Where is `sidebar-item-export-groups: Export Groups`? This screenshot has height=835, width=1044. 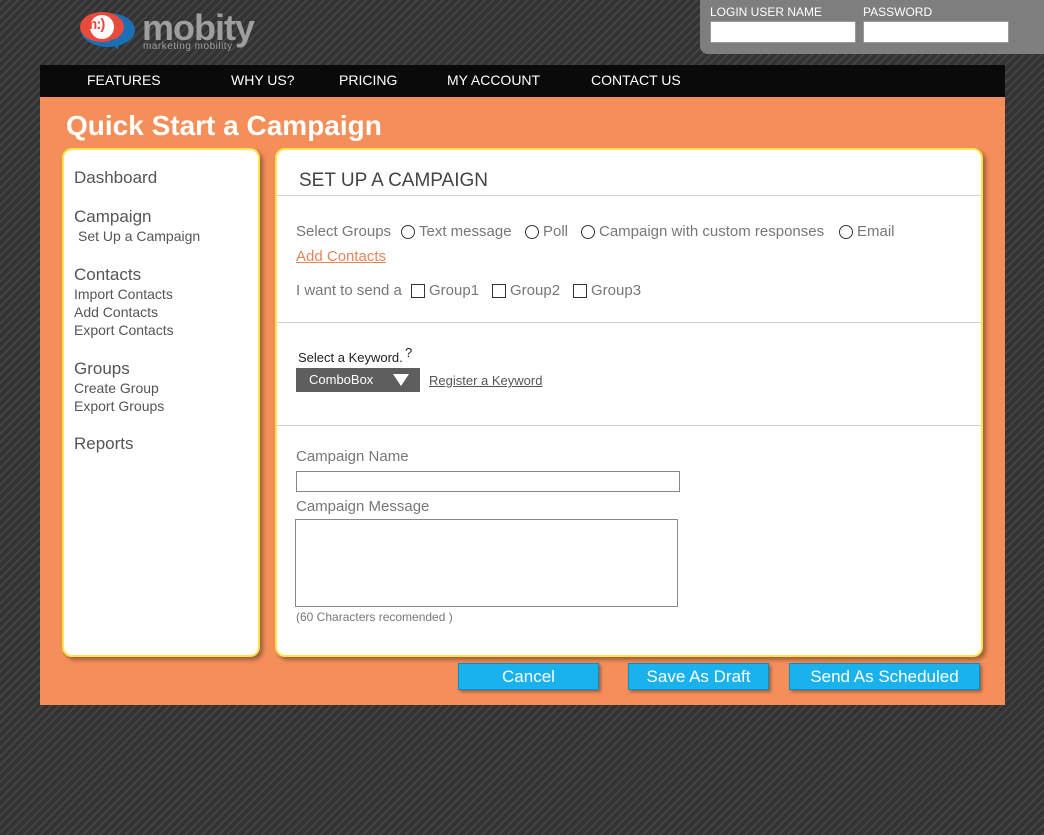 sidebar-item-export-groups: Export Groups is located at coordinates (119, 406).